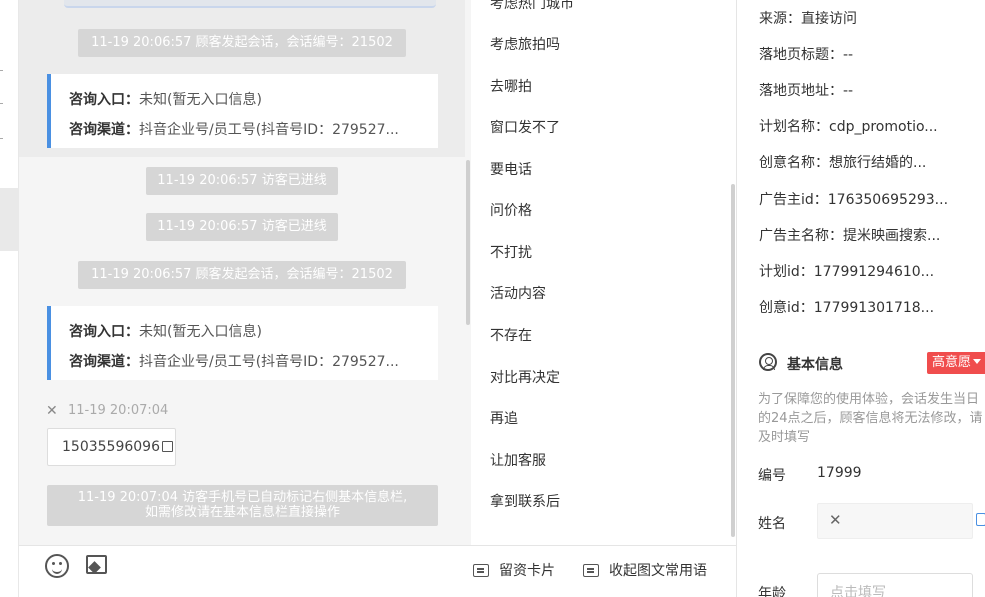 The image size is (985, 597). What do you see at coordinates (772, 591) in the screenshot?
I see `age-label: 年龄` at bounding box center [772, 591].